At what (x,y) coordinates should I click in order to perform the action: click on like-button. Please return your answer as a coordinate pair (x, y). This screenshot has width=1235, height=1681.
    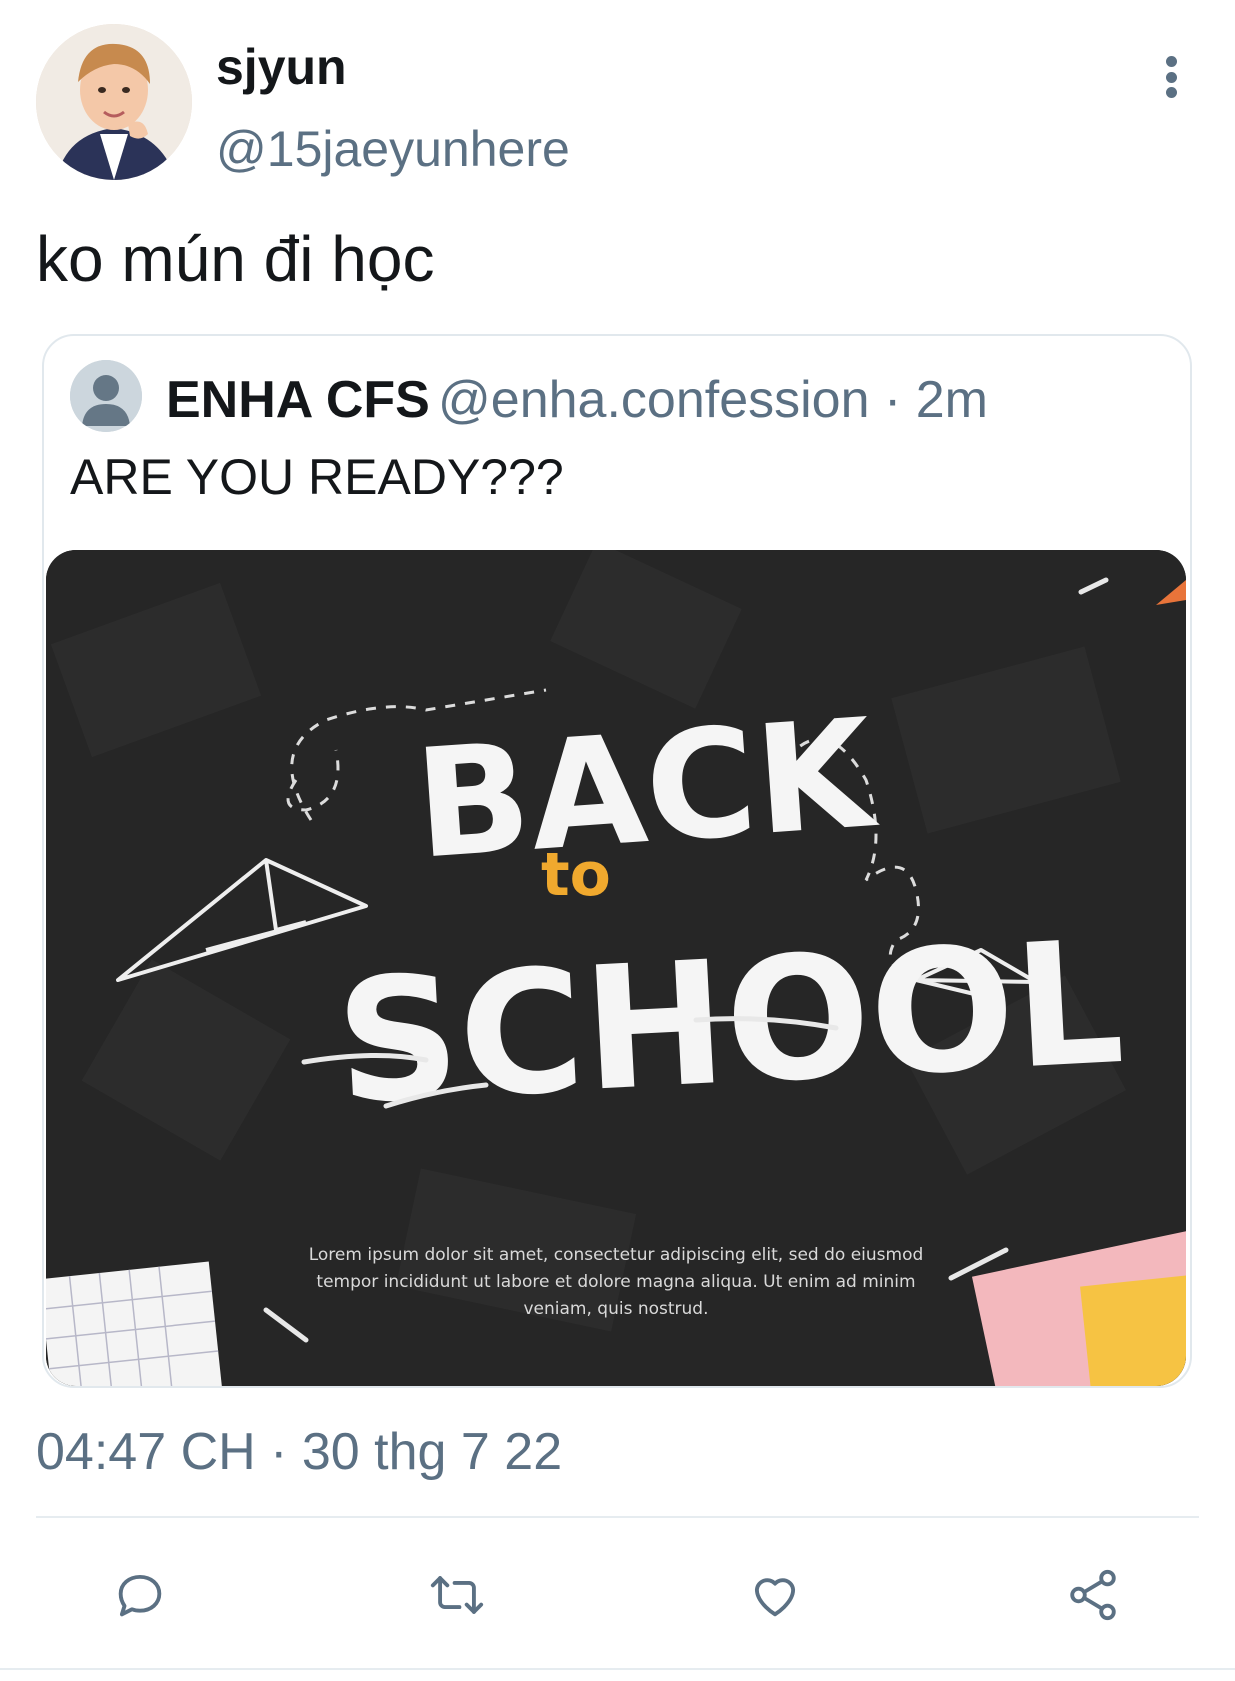
    Looking at the image, I should click on (775, 1595).